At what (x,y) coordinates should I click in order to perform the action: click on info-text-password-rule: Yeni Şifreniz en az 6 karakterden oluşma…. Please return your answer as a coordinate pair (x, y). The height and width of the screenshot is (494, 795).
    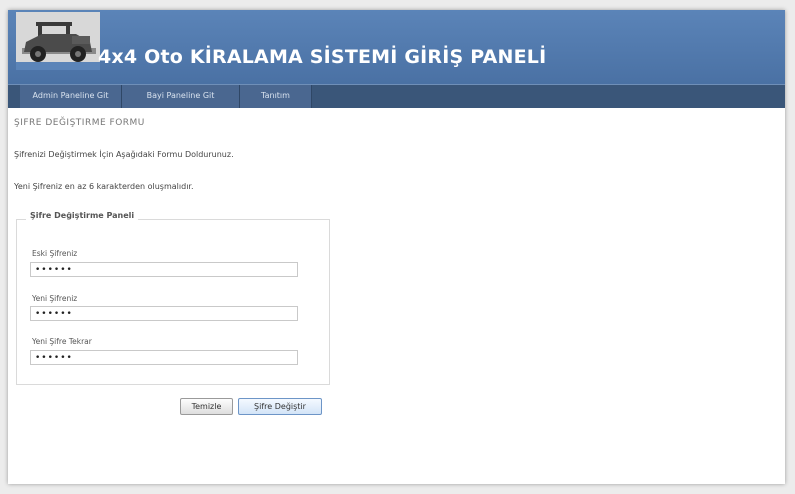
    Looking at the image, I should click on (104, 186).